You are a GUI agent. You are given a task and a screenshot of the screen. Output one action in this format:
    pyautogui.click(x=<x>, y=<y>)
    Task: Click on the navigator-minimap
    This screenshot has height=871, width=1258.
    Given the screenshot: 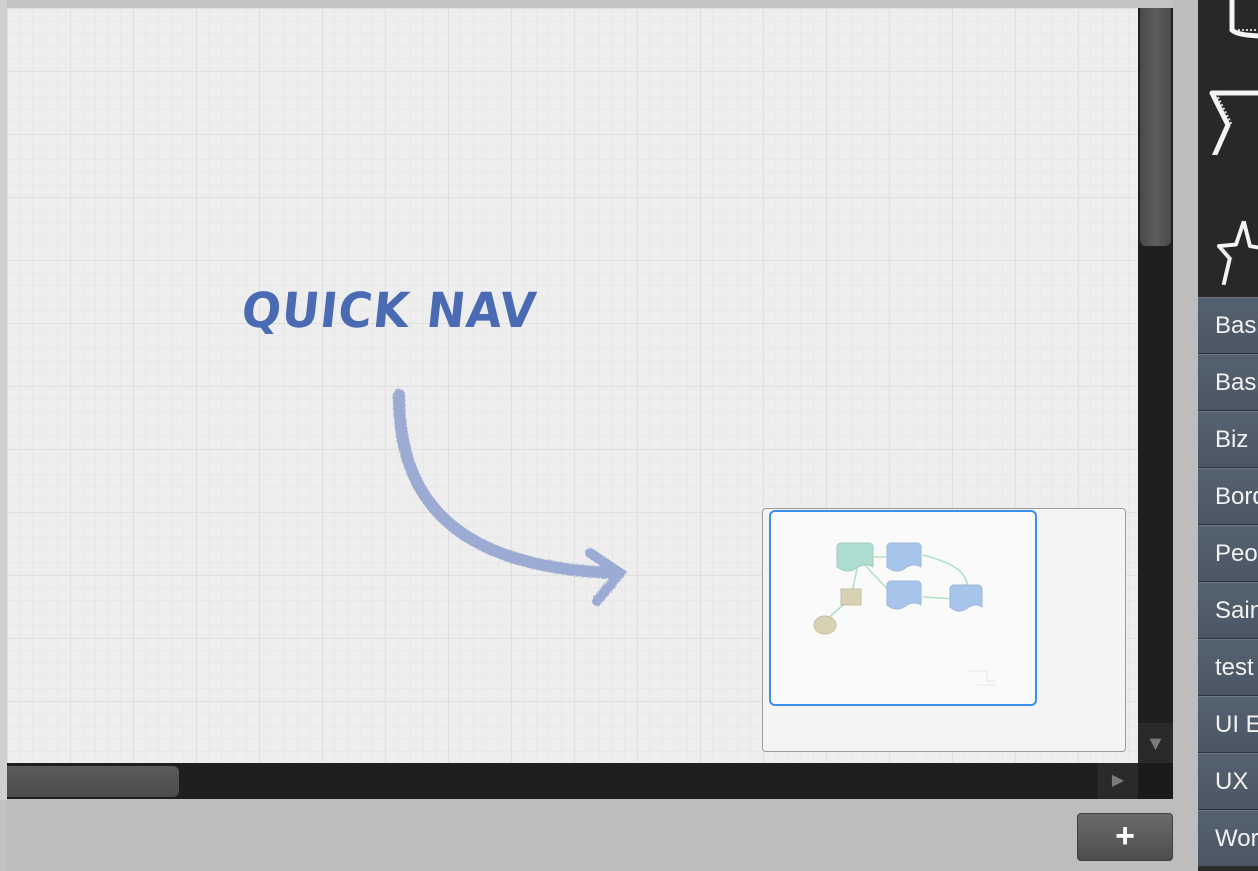 What is the action you would take?
    pyautogui.click(x=944, y=630)
    